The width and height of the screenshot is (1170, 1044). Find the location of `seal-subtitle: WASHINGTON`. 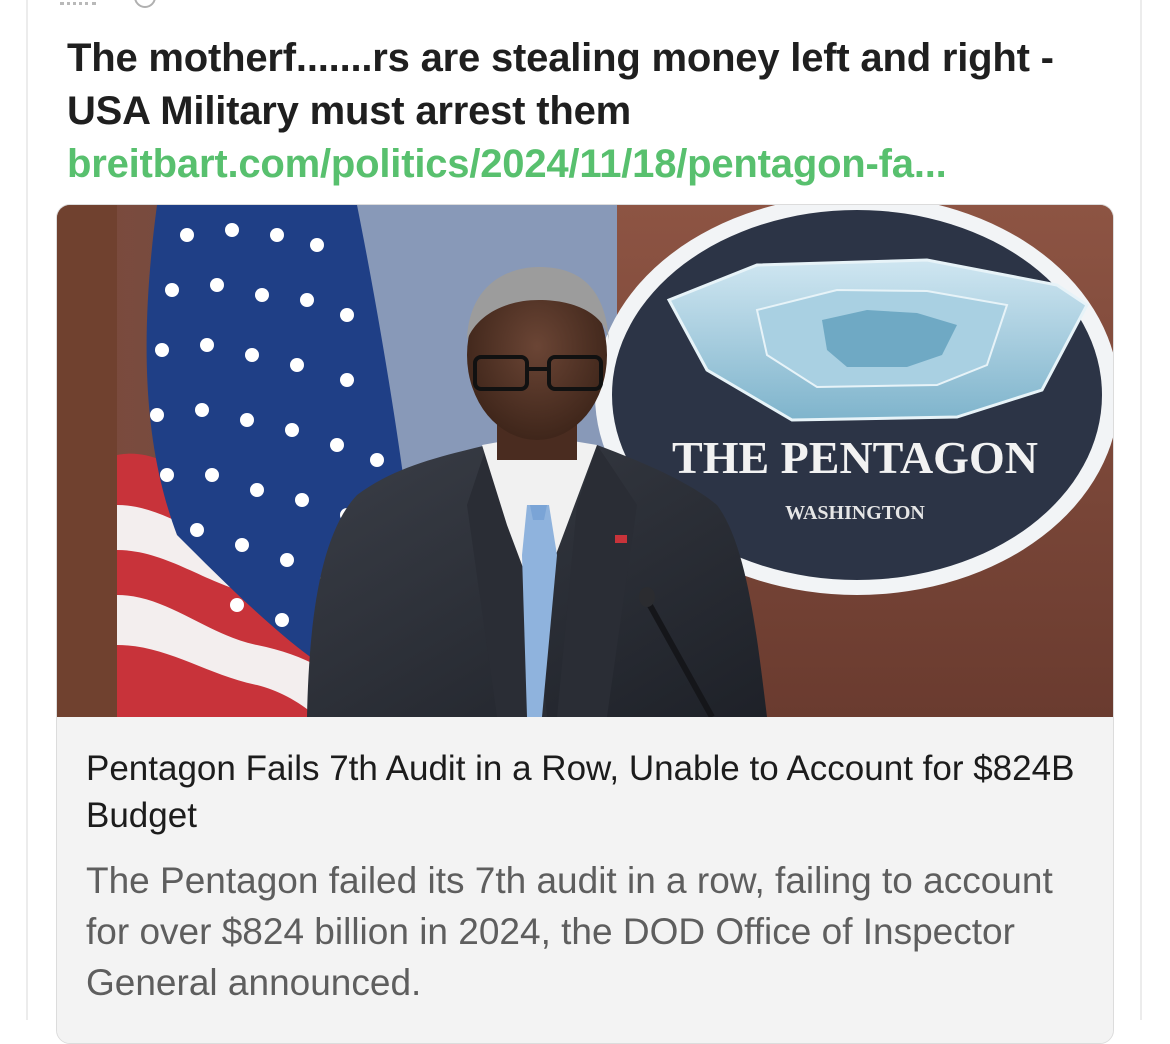

seal-subtitle: WASHINGTON is located at coordinates (855, 513).